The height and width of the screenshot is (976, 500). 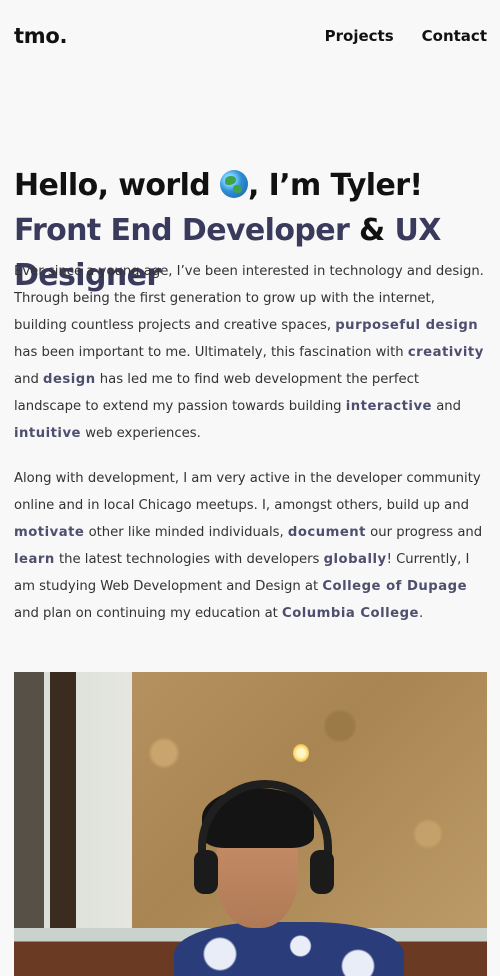 What do you see at coordinates (372, 231) in the screenshot?
I see `hero-ampersand: &` at bounding box center [372, 231].